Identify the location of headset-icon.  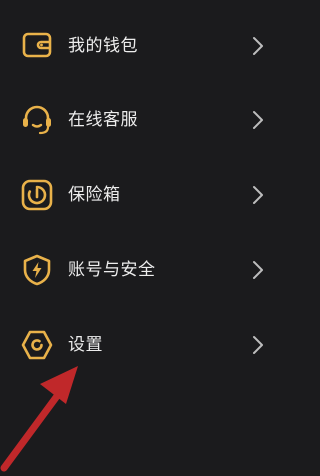
(37, 120).